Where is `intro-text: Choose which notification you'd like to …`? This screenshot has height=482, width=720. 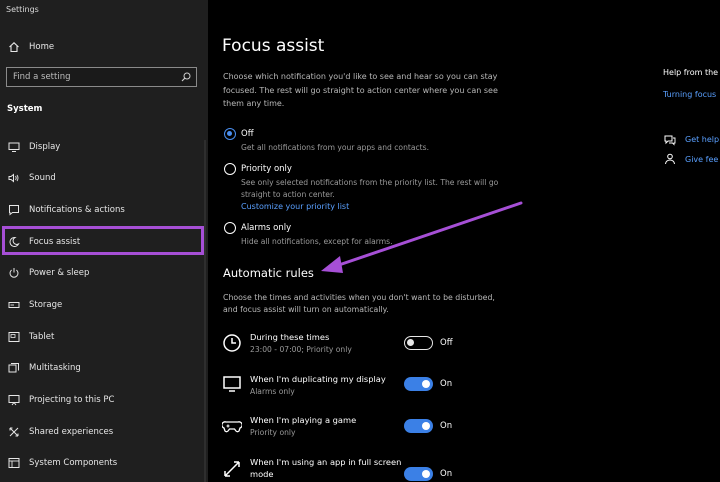
intro-text: Choose which notification you'd like to … is located at coordinates (360, 90).